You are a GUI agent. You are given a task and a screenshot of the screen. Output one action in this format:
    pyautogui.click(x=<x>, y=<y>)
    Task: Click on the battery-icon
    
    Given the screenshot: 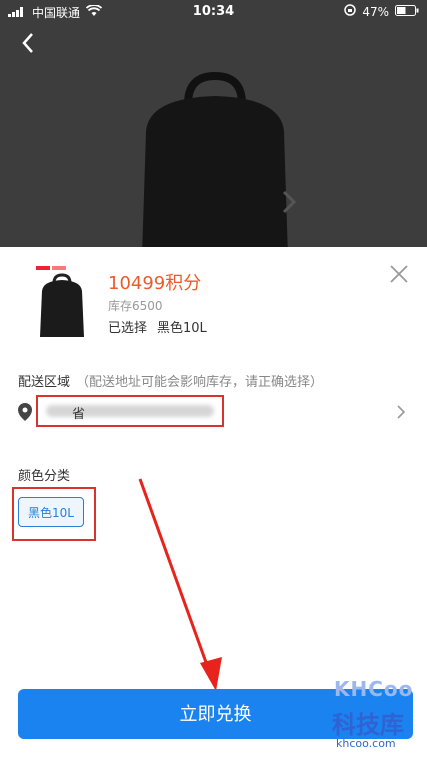 What is the action you would take?
    pyautogui.click(x=407, y=11)
    